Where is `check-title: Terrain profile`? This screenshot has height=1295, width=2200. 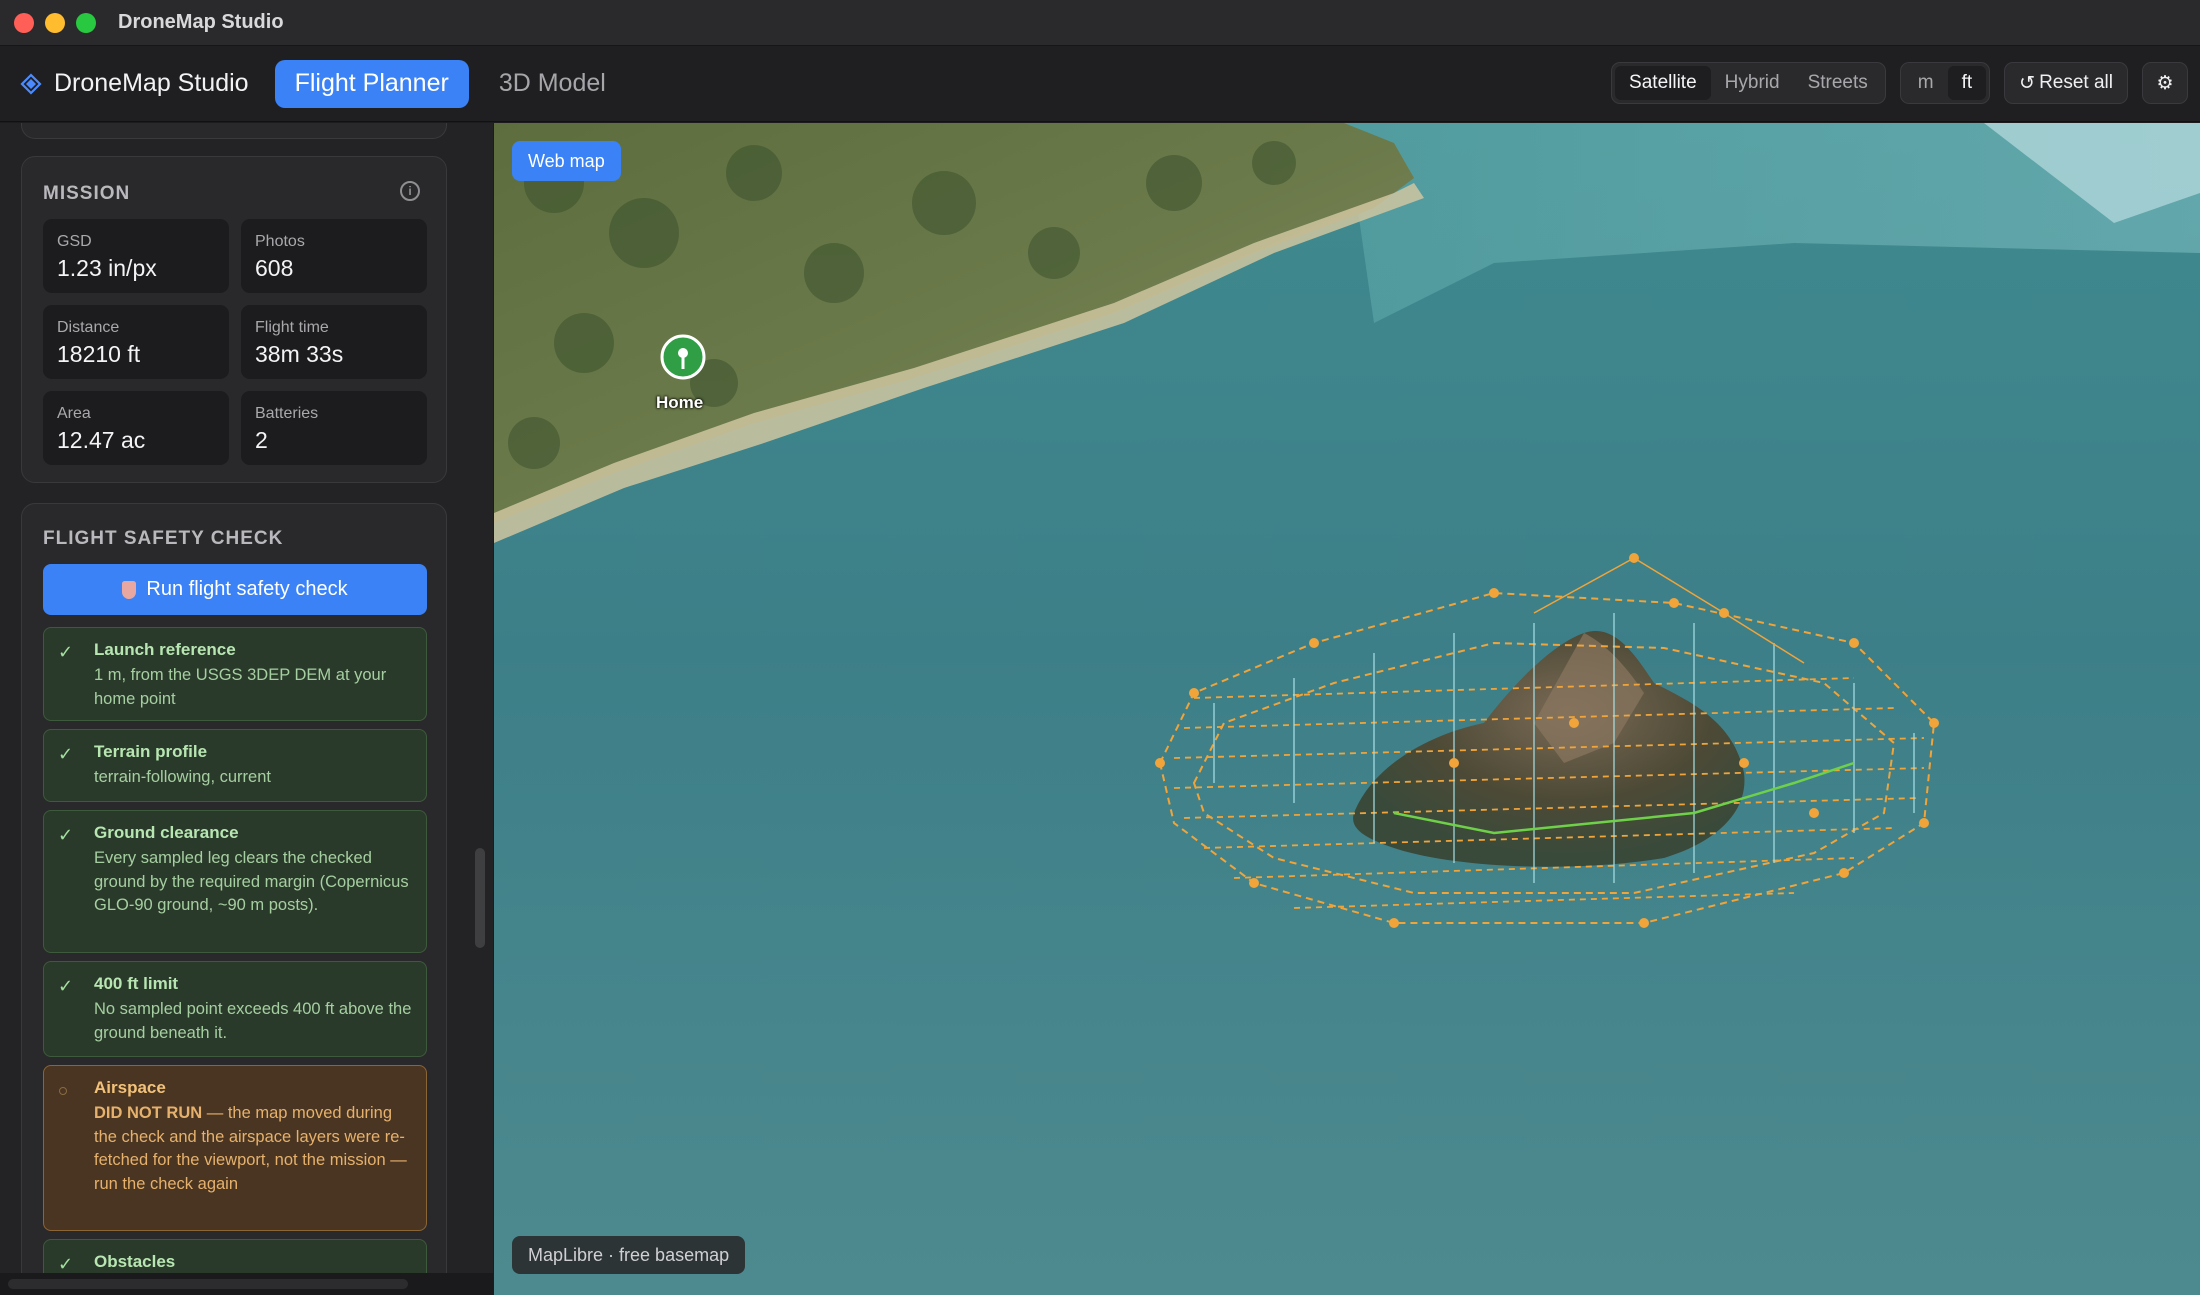
check-title: Terrain profile is located at coordinates (151, 751).